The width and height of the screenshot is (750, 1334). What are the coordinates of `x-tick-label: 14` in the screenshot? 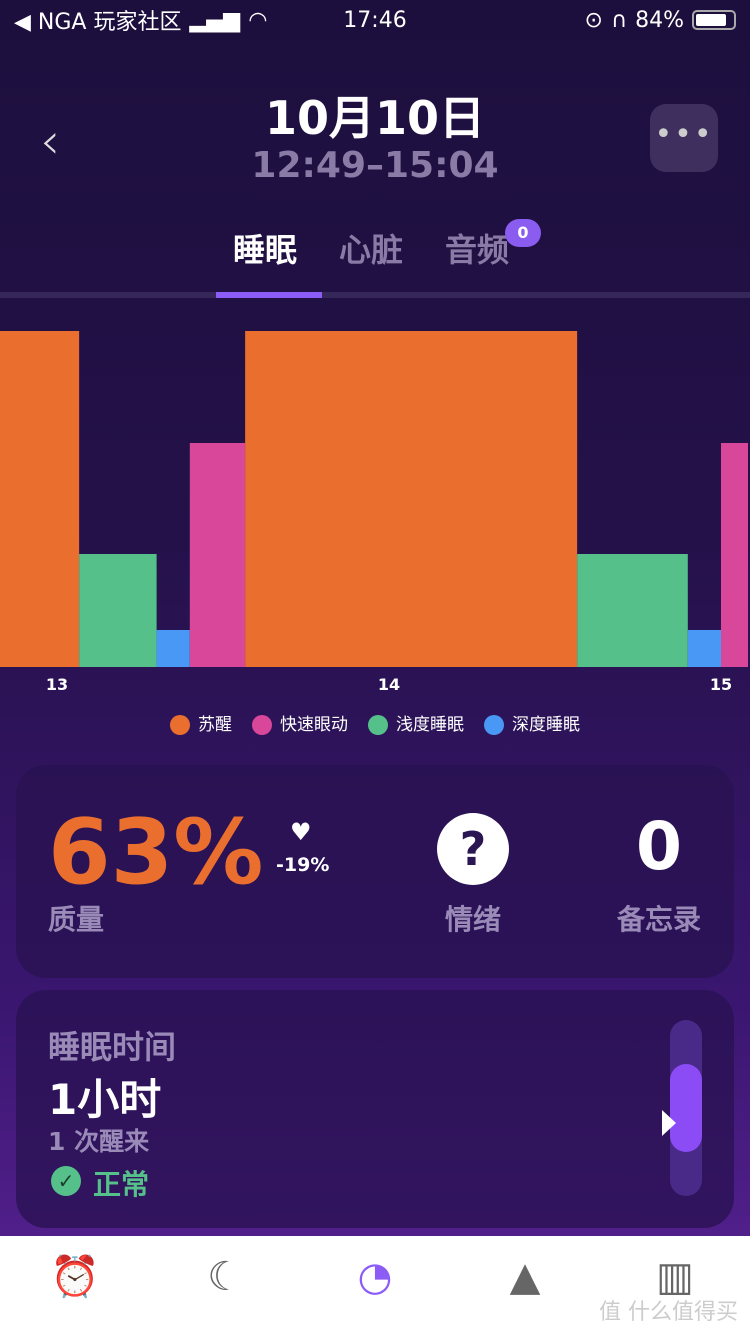 It's located at (389, 684).